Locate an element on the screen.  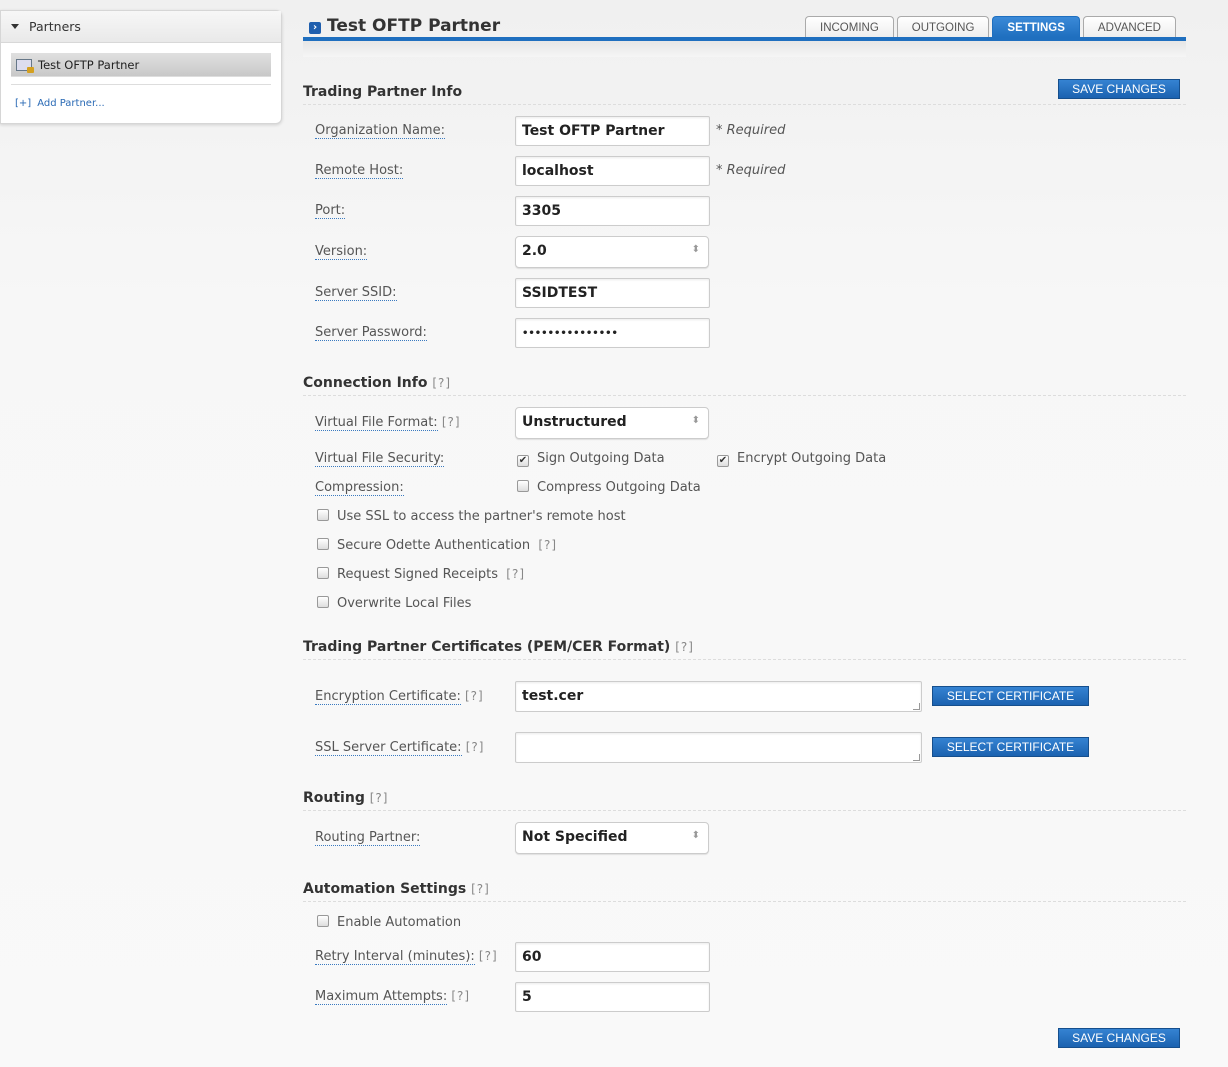
port-label-text: Port: is located at coordinates (330, 211).